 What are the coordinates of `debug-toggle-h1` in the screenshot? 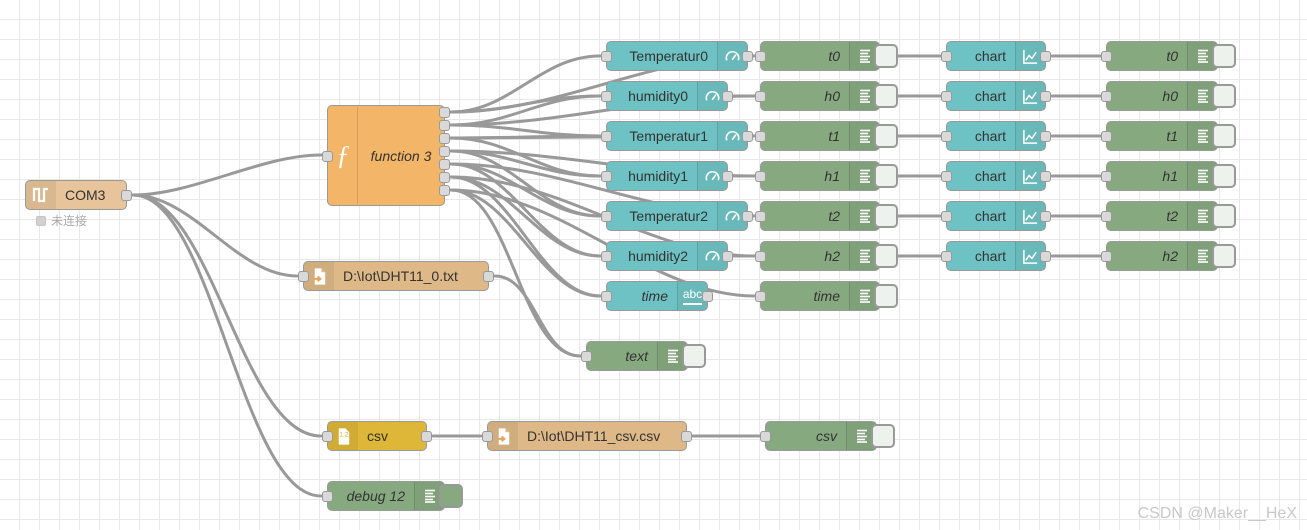 It's located at (886, 176).